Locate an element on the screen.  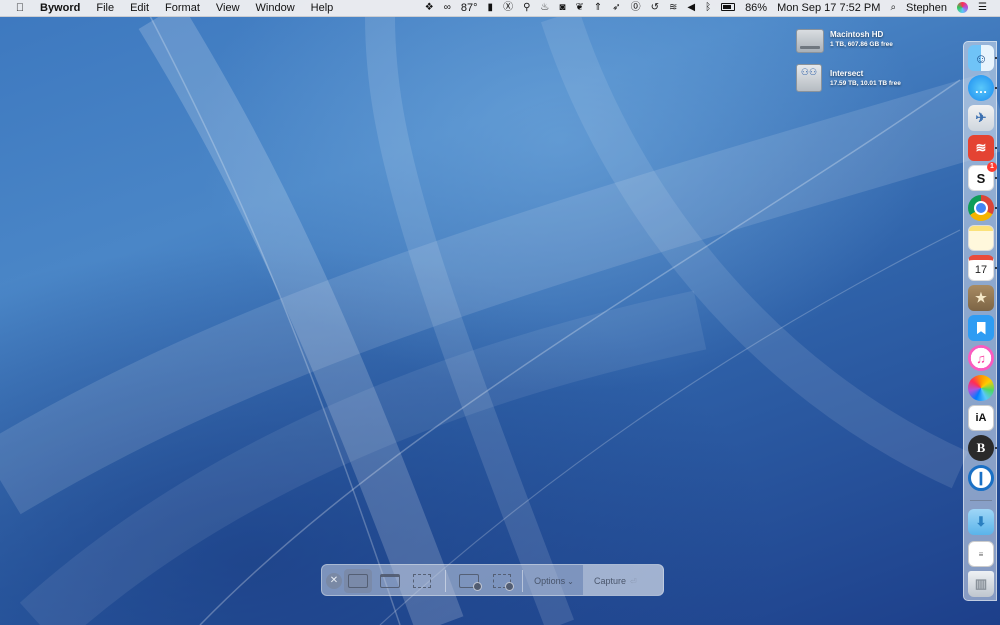
ia-writer-label: iA is located at coordinates (981, 418).